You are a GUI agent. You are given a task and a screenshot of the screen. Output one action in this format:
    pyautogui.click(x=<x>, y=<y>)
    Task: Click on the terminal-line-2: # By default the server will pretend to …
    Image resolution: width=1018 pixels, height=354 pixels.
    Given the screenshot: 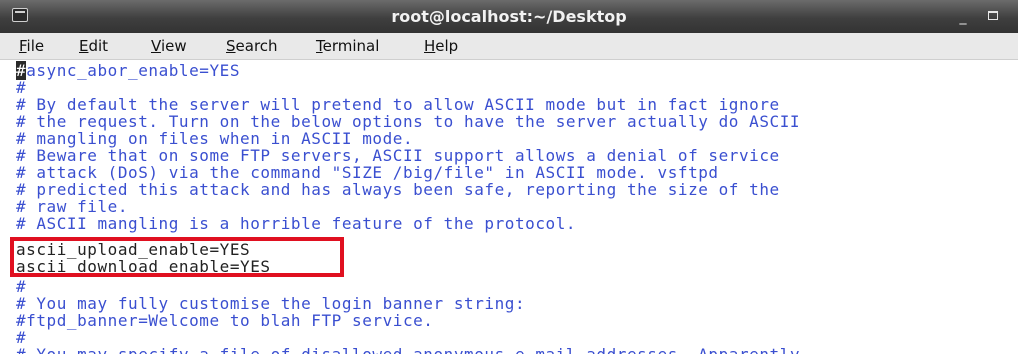 What is the action you would take?
    pyautogui.click(x=398, y=104)
    